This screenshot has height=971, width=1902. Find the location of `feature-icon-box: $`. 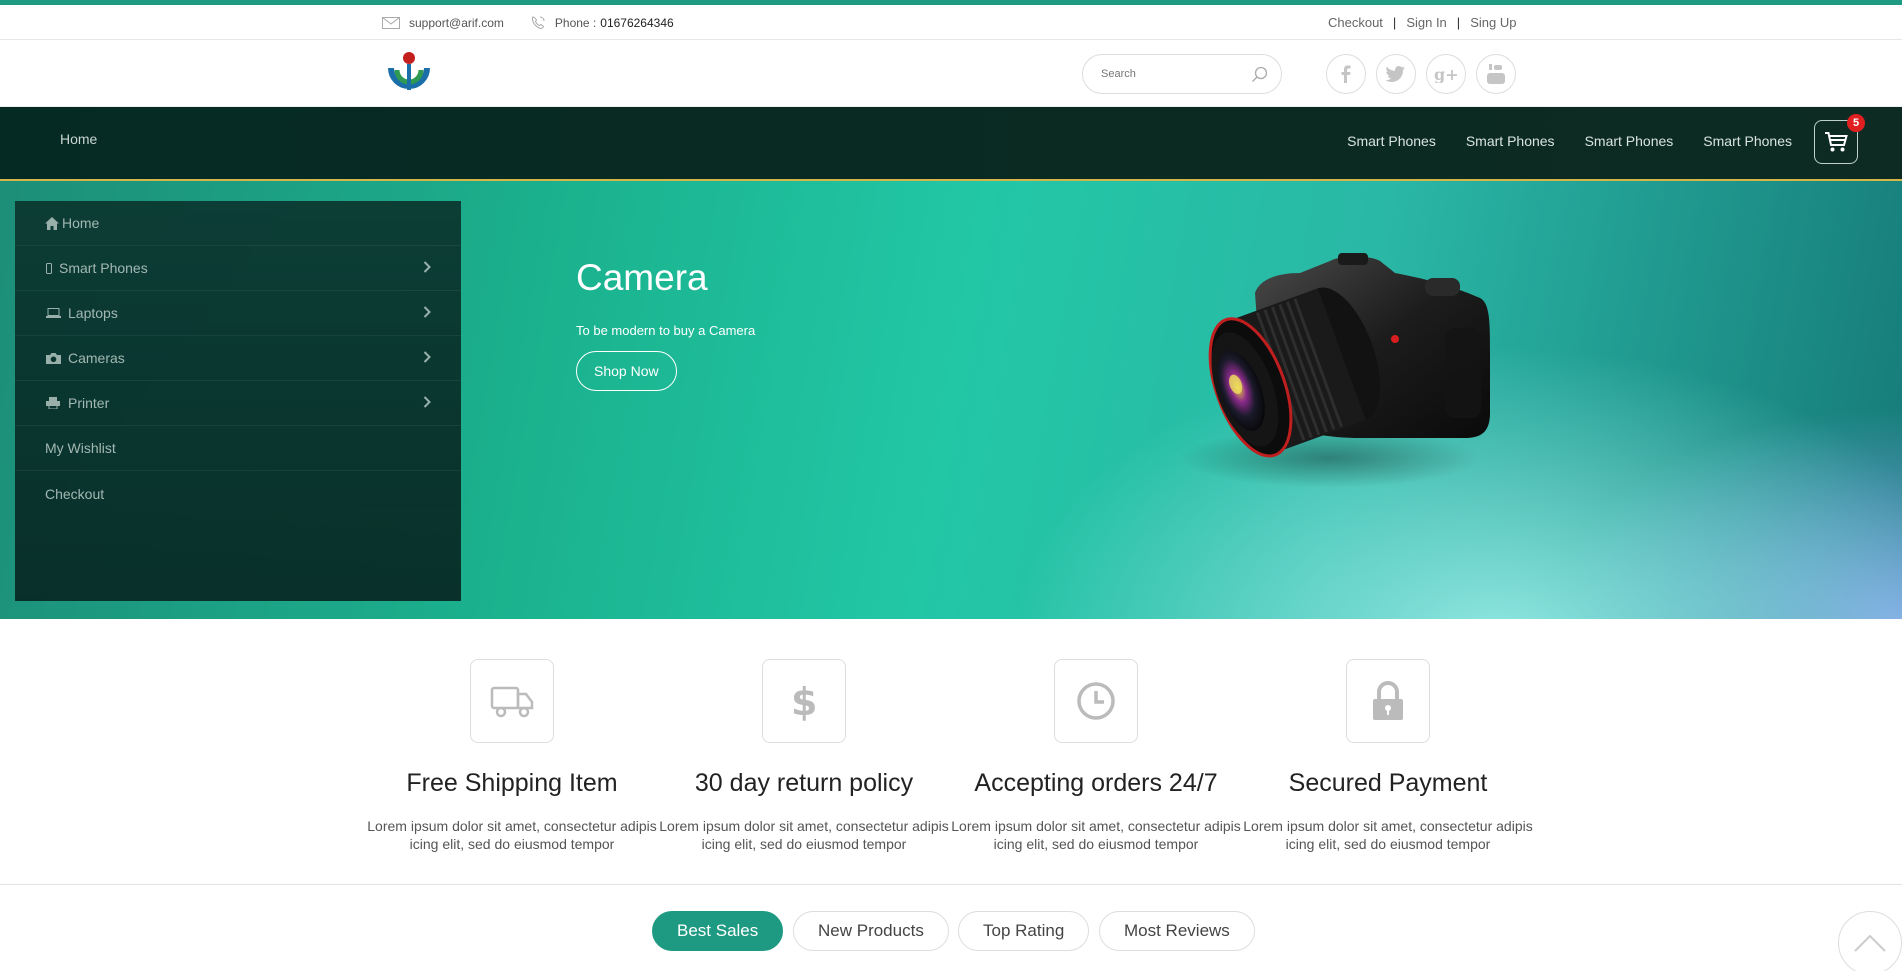

feature-icon-box: $ is located at coordinates (804, 701).